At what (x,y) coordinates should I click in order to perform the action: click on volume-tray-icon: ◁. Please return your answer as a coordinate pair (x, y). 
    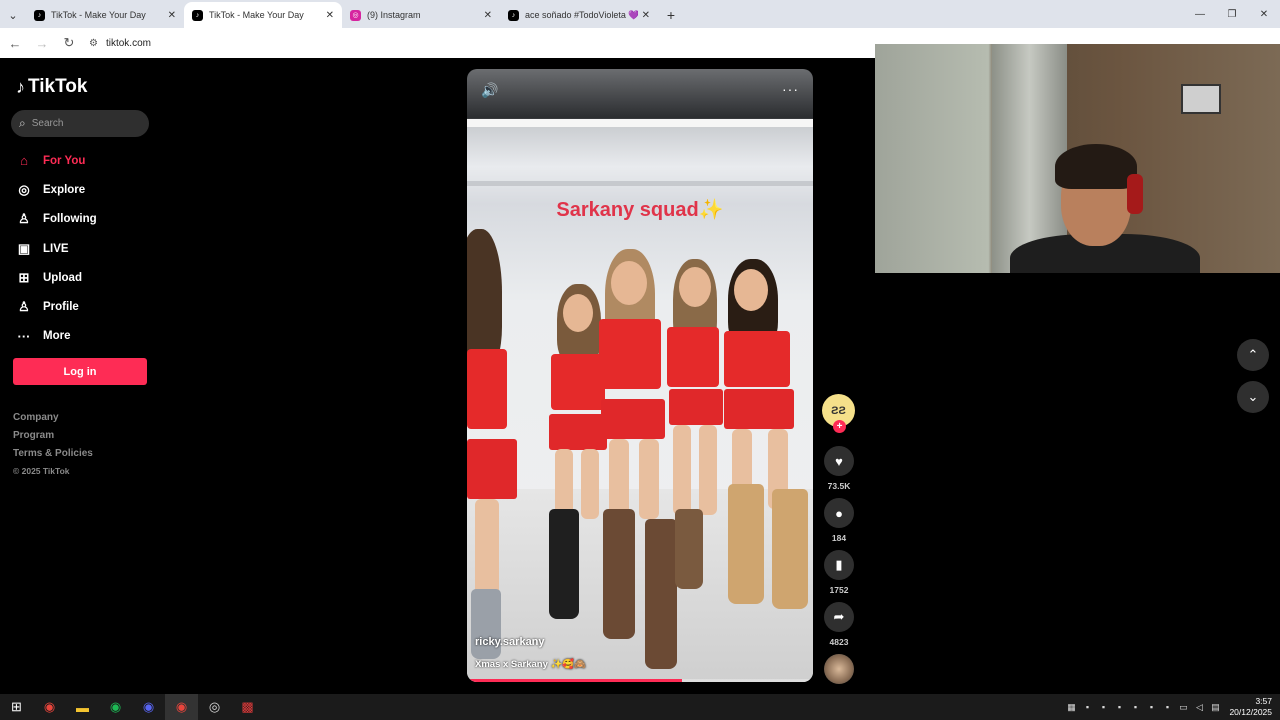
    Looking at the image, I should click on (1199, 707).